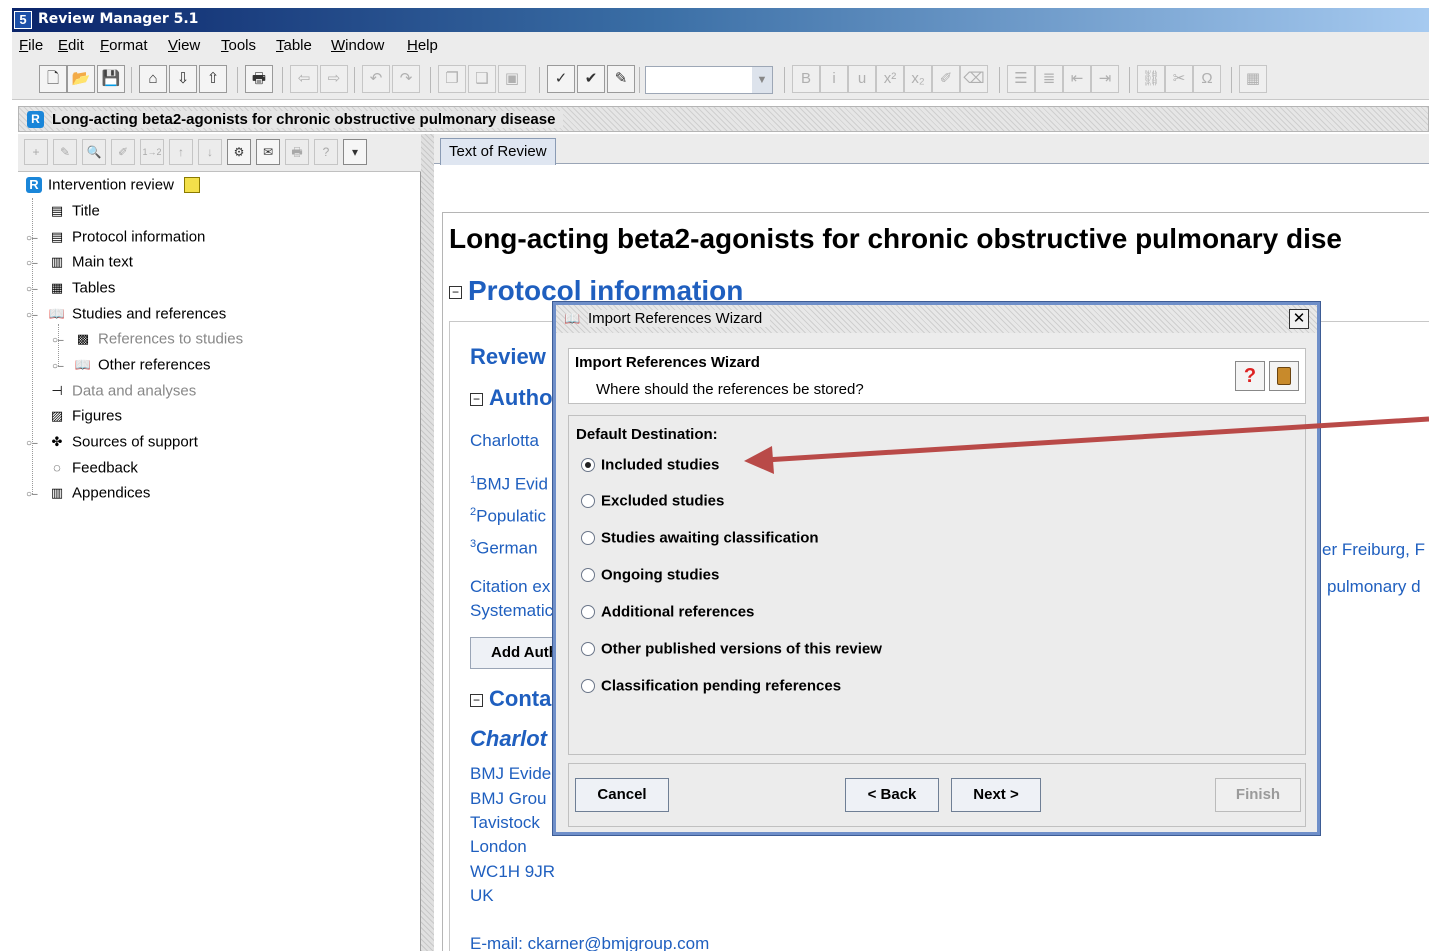  Describe the element at coordinates (65, 152) in the screenshot. I see `edit-icon: ✎` at that location.